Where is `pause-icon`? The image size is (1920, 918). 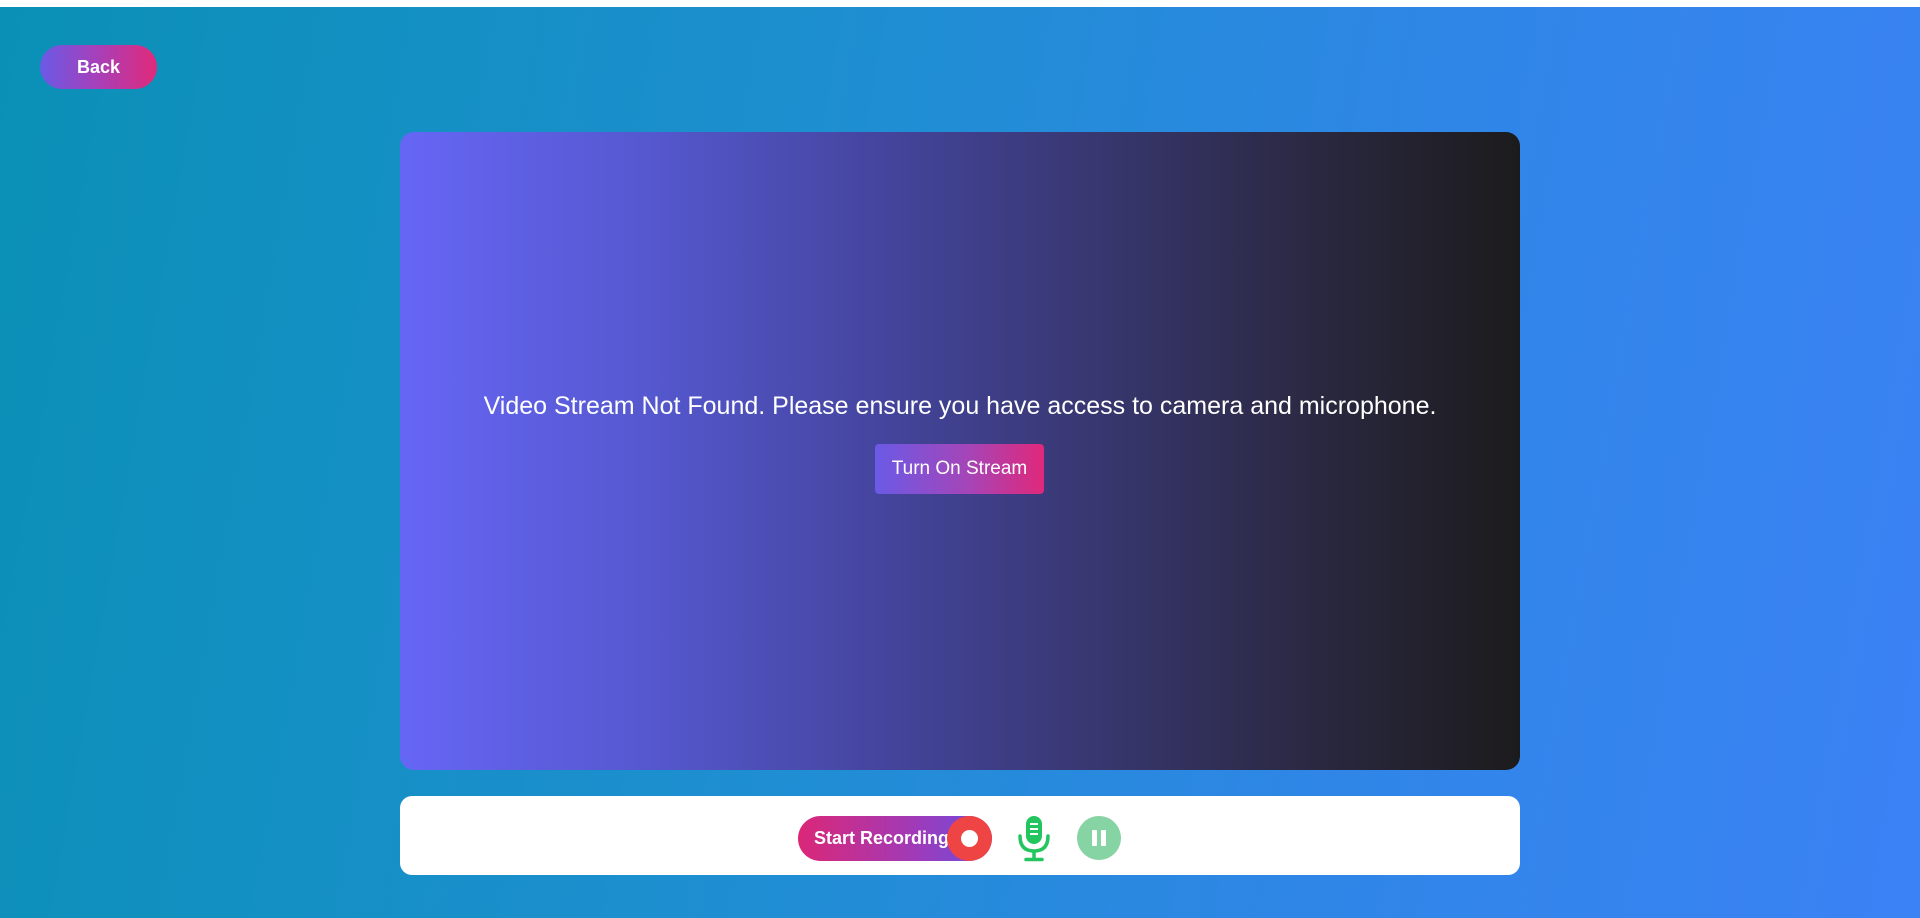 pause-icon is located at coordinates (1099, 838).